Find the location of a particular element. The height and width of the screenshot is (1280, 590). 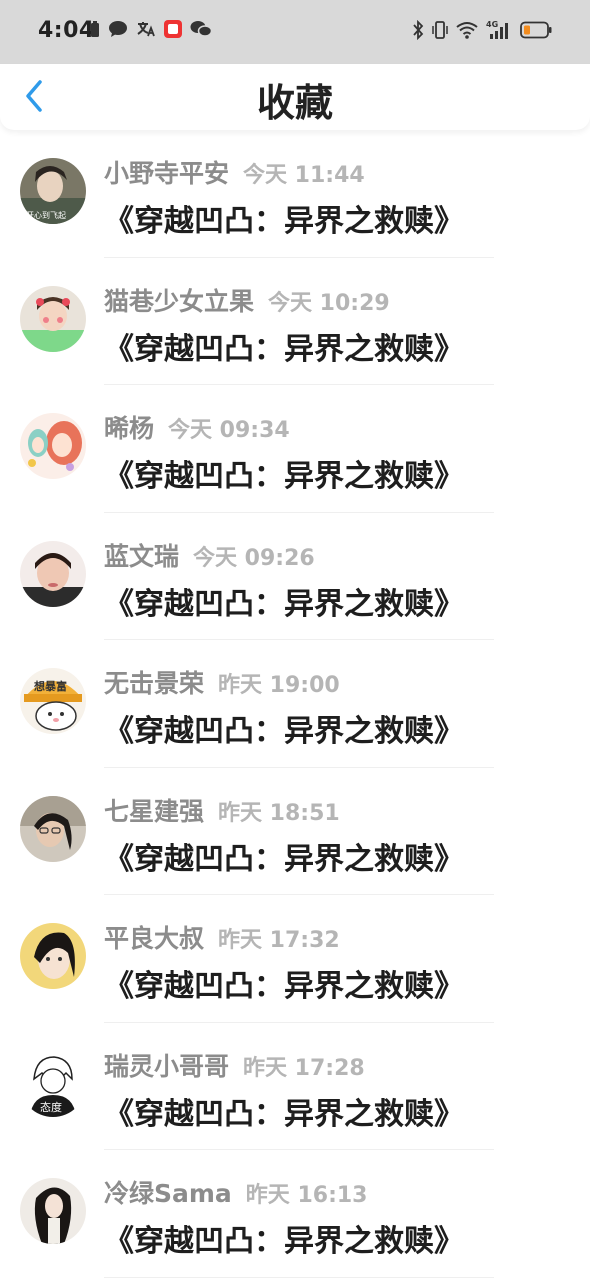

status-time: 4:04 is located at coordinates (66, 30).